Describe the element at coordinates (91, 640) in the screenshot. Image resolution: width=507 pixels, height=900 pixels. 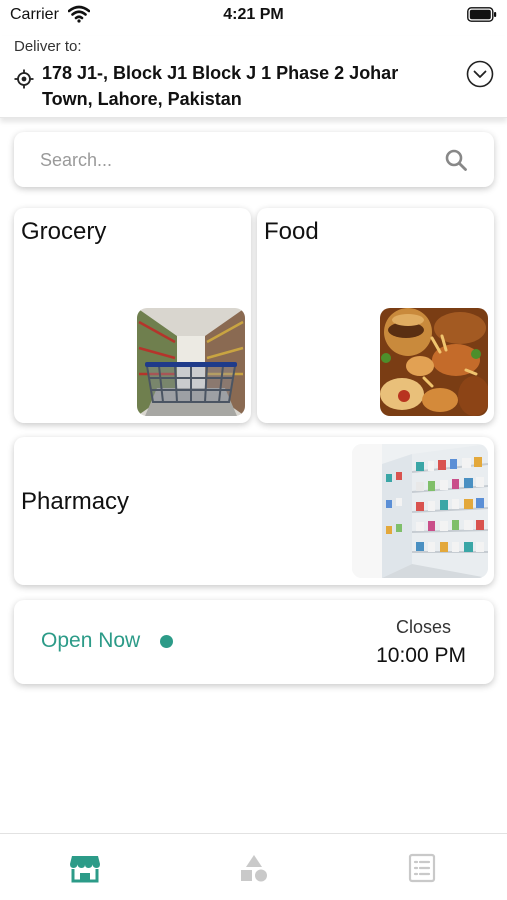
I see `open-now-status: Open Now` at that location.